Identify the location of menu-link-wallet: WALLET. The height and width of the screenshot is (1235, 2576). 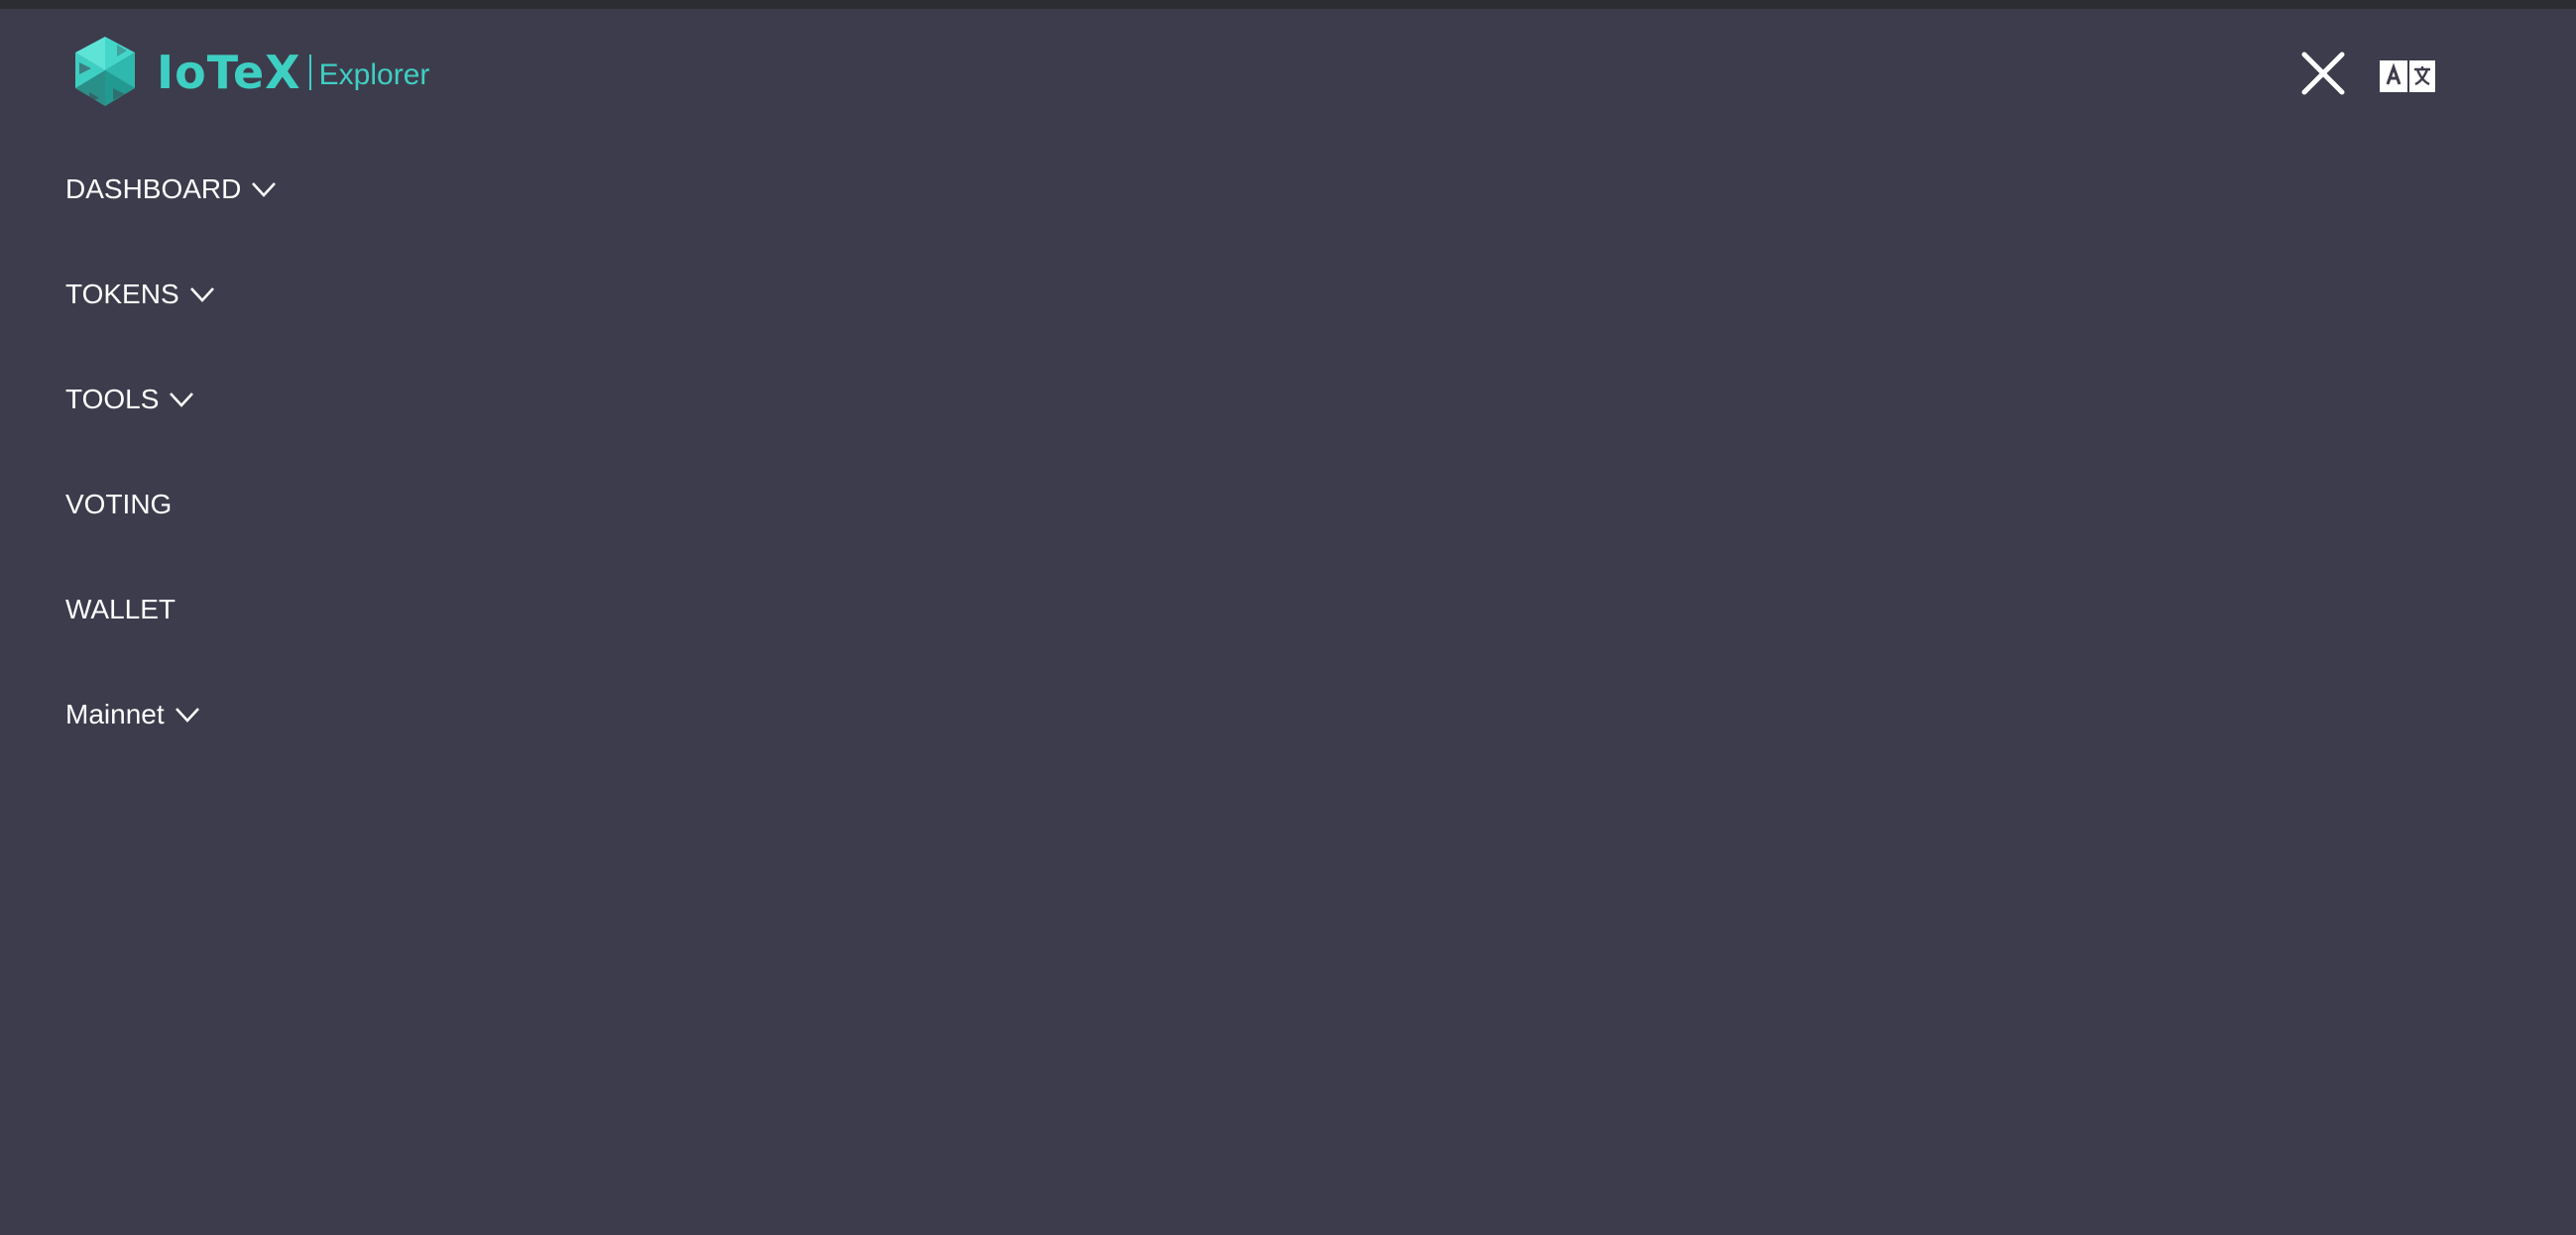
(120, 609).